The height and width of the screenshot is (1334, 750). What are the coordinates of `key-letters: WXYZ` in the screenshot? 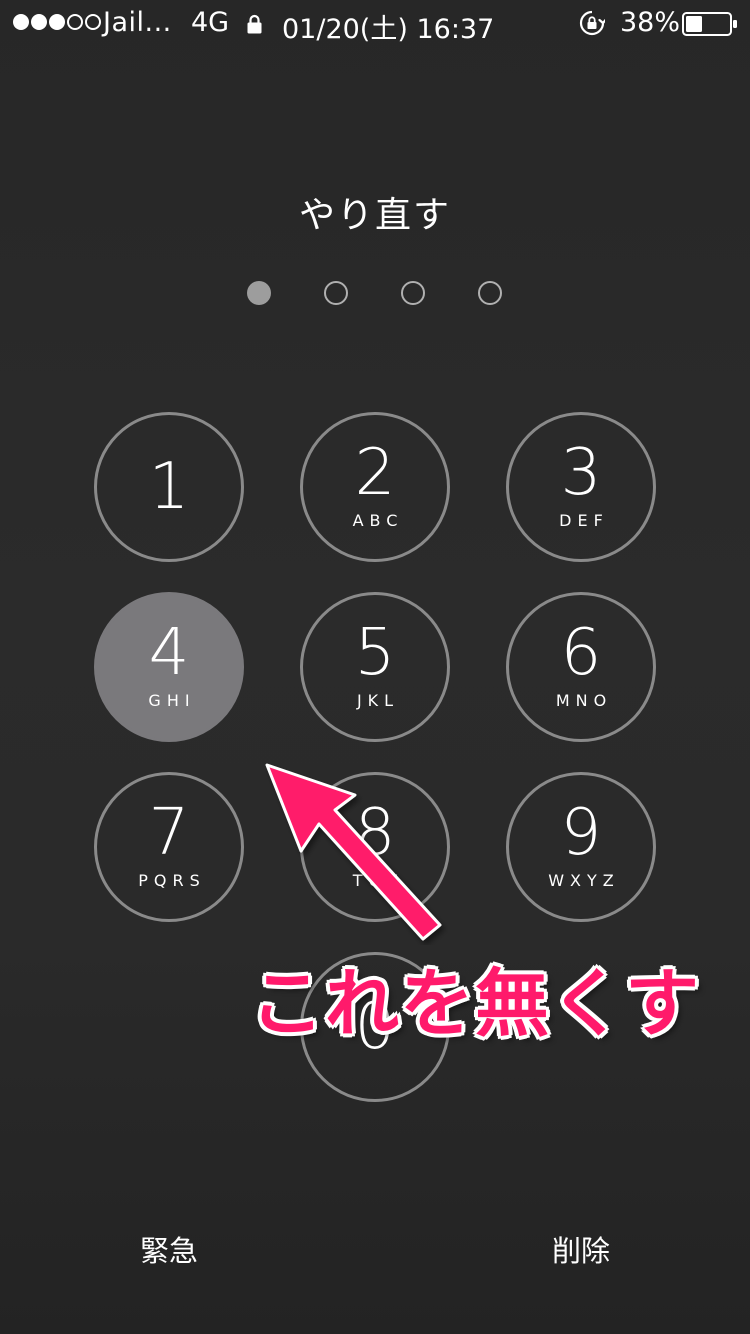 It's located at (584, 880).